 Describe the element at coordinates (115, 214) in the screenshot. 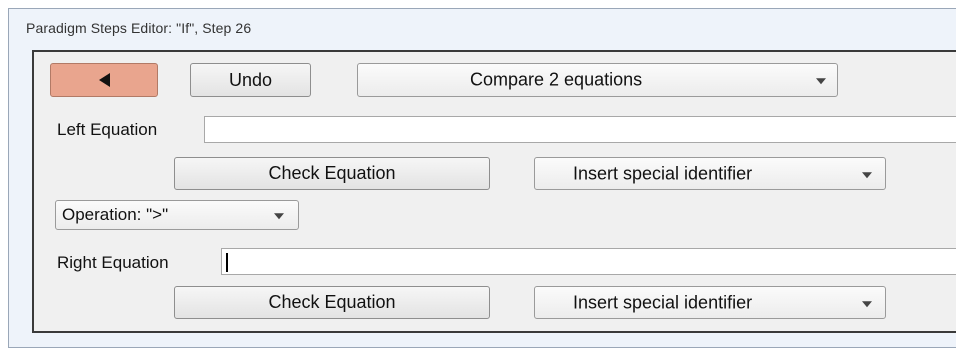

I see `operation-selected: Operation: ">"` at that location.